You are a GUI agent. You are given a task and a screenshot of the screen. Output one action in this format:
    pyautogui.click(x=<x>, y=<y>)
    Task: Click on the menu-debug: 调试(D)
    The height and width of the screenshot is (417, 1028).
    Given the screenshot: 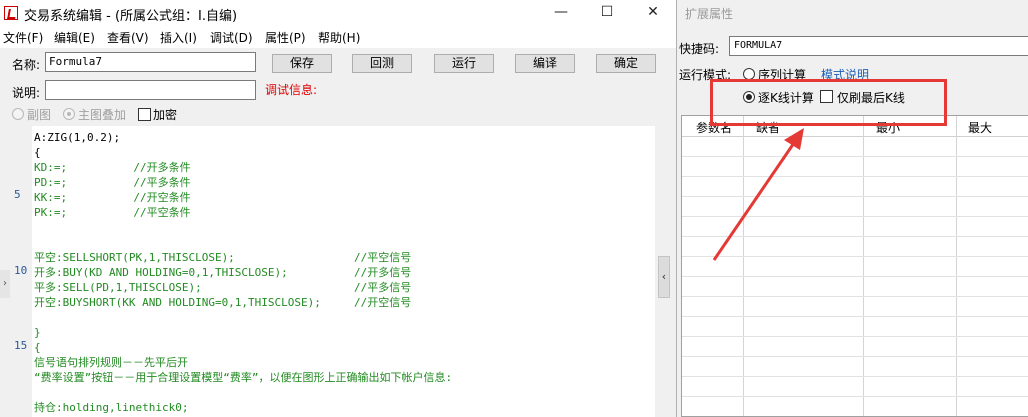 What is the action you would take?
    pyautogui.click(x=231, y=37)
    